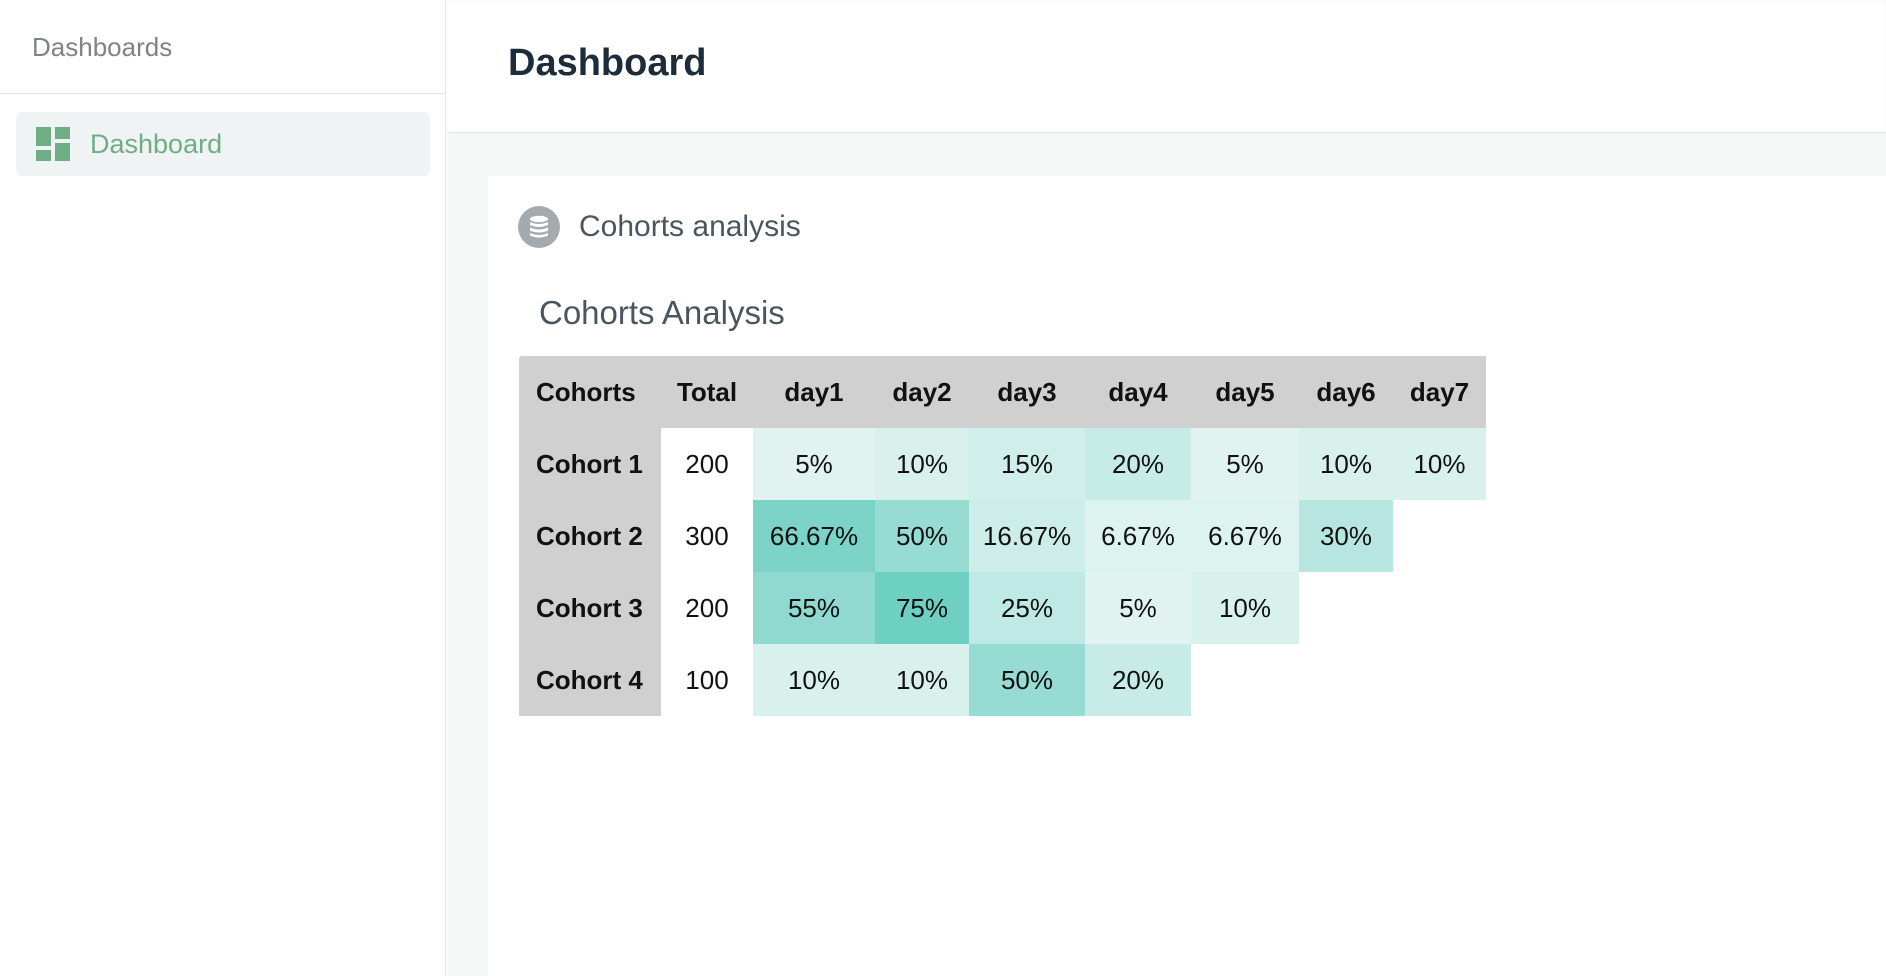  What do you see at coordinates (590, 680) in the screenshot?
I see `row-header: Cohort 4` at bounding box center [590, 680].